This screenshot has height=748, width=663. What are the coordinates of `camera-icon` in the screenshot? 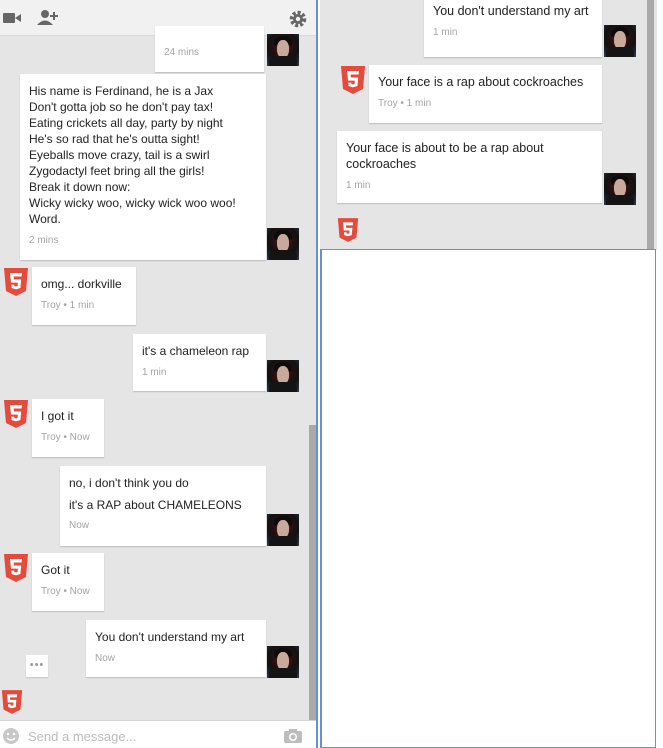 It's located at (293, 737).